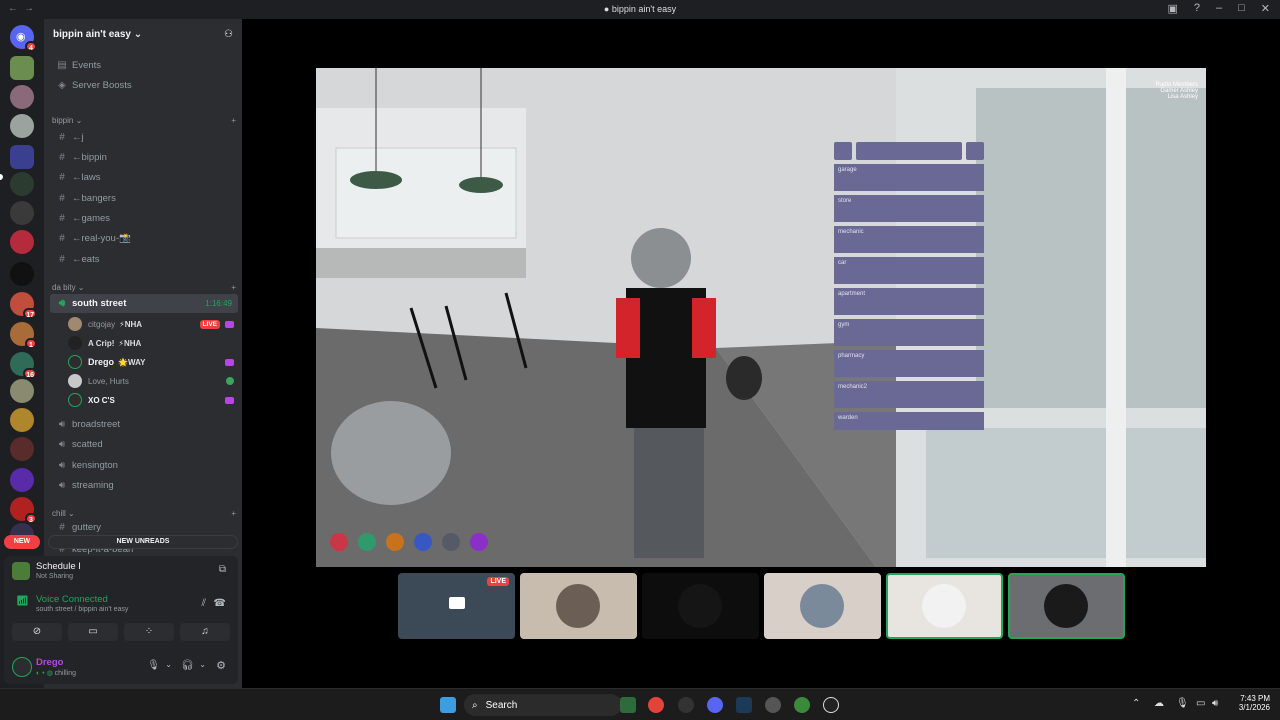 The height and width of the screenshot is (720, 1280). What do you see at coordinates (37, 632) in the screenshot?
I see `camera-off-icon: ⊘` at bounding box center [37, 632].